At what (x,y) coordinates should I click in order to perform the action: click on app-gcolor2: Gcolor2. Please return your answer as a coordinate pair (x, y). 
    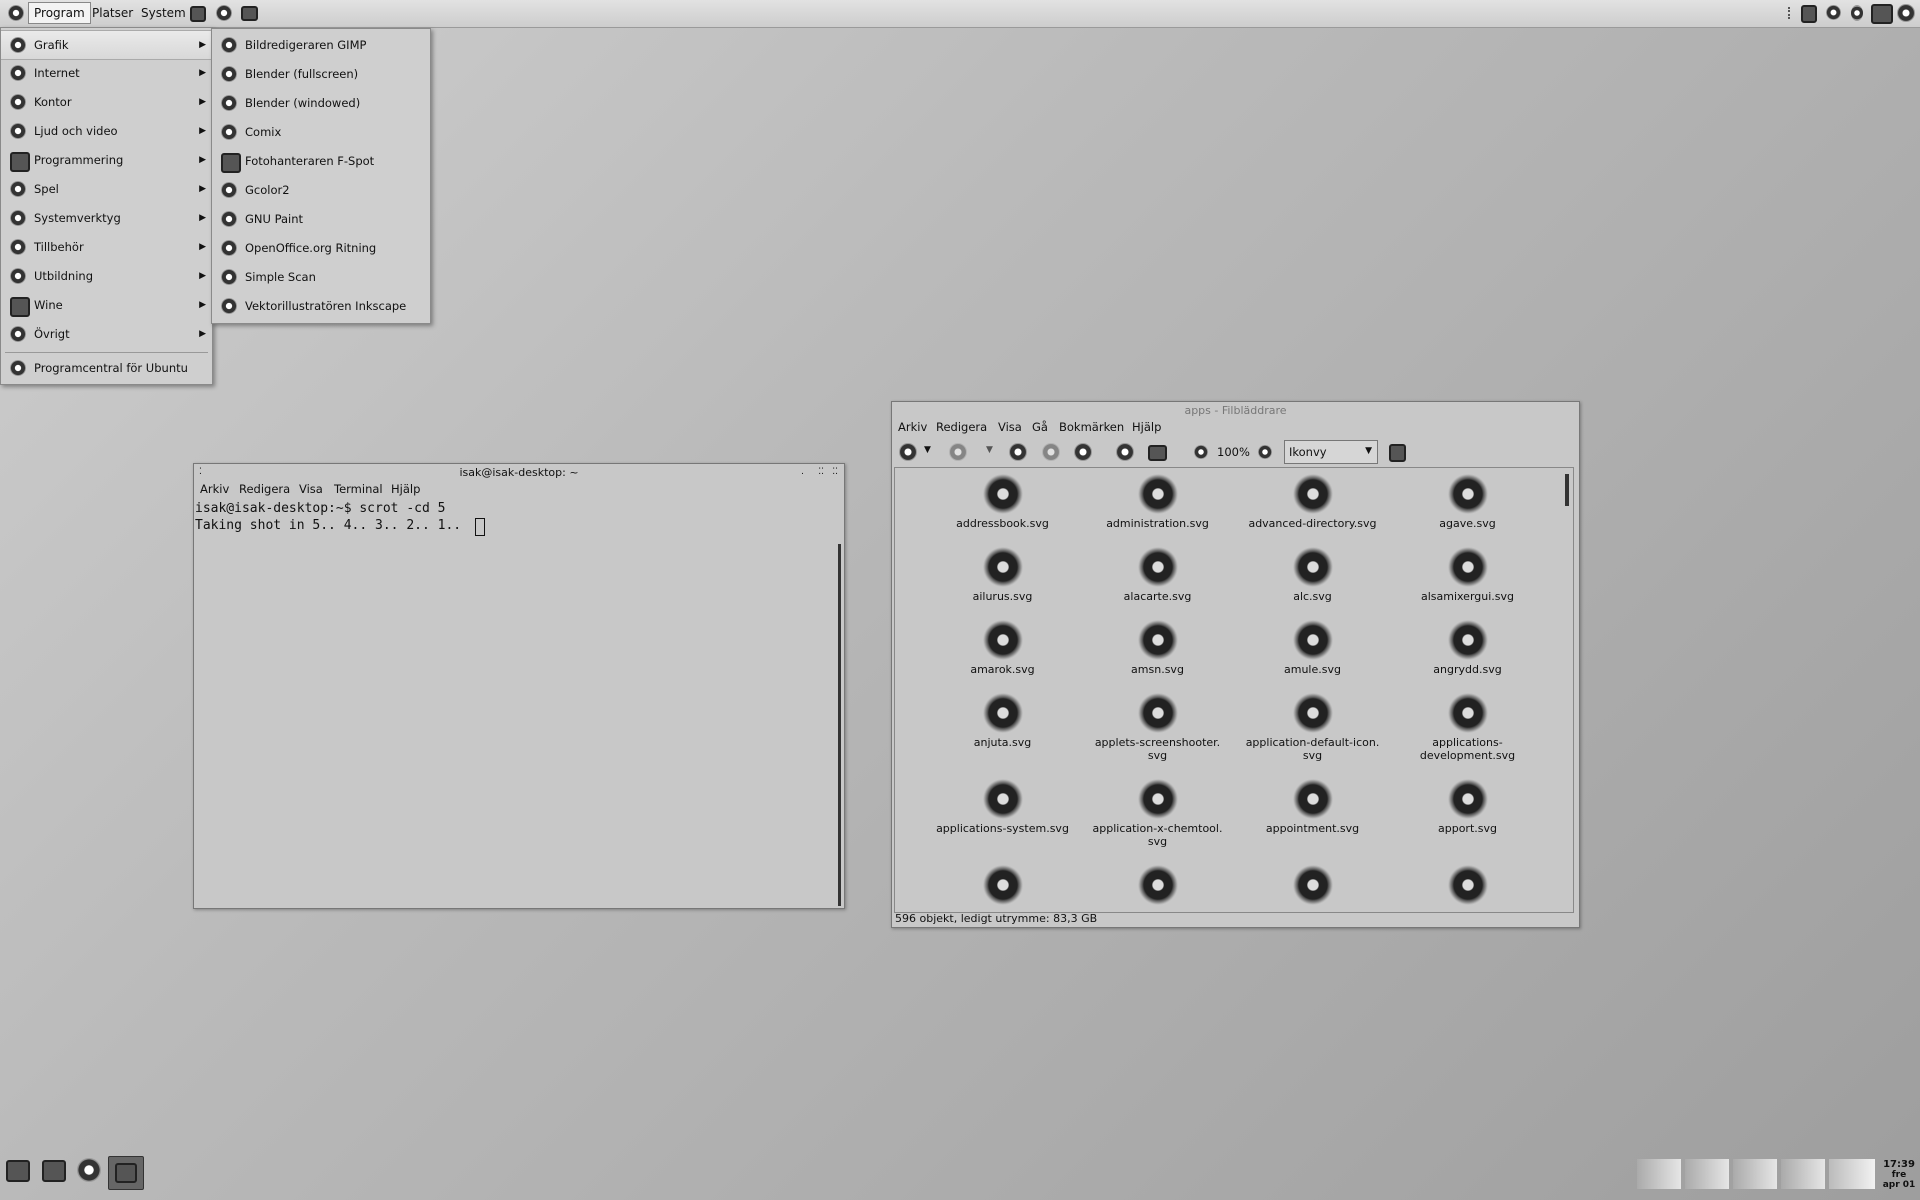
    Looking at the image, I should click on (321, 190).